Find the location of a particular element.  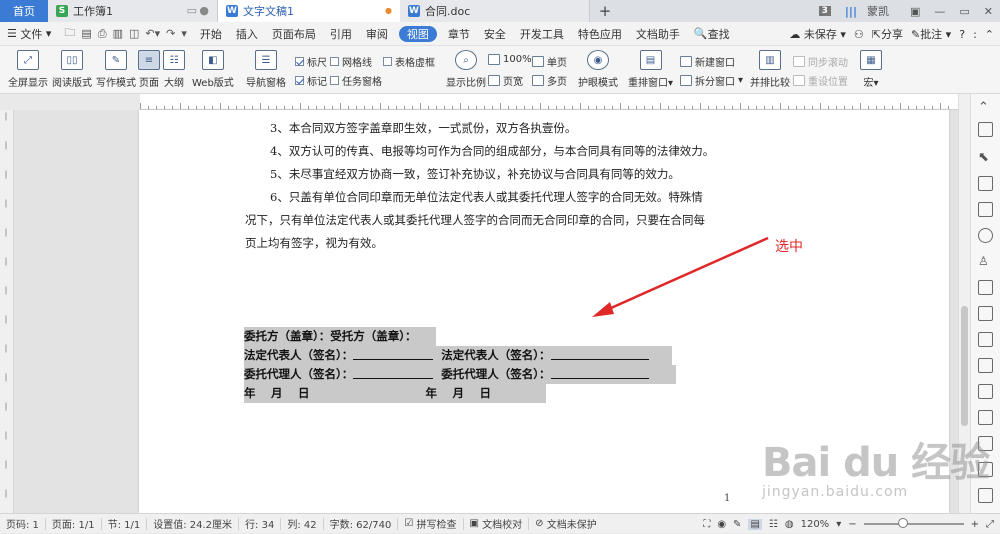

scrollbar-thumb is located at coordinates (964, 366).